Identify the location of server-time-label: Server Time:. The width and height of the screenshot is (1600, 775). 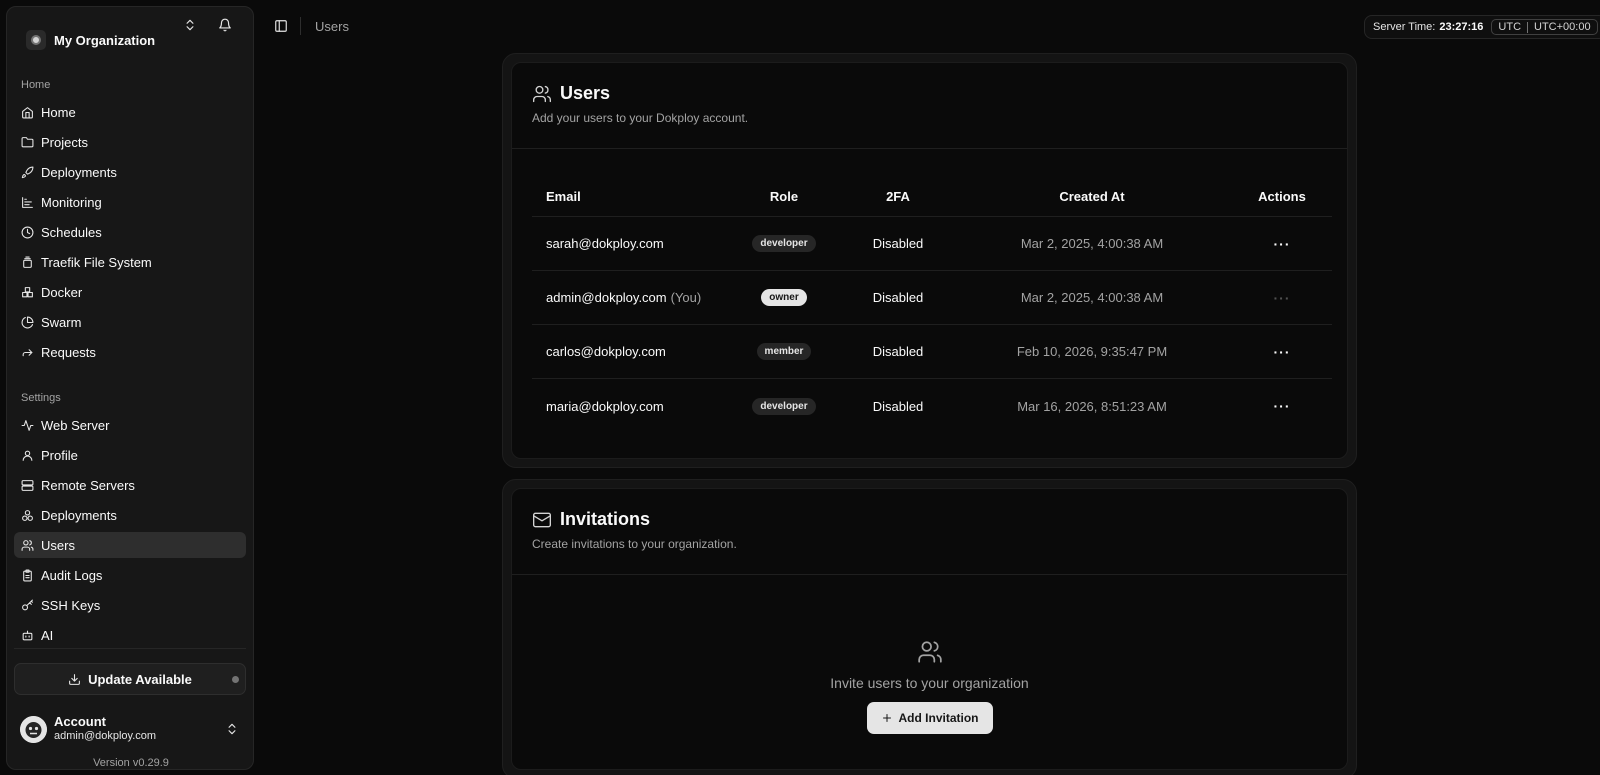
(1404, 27).